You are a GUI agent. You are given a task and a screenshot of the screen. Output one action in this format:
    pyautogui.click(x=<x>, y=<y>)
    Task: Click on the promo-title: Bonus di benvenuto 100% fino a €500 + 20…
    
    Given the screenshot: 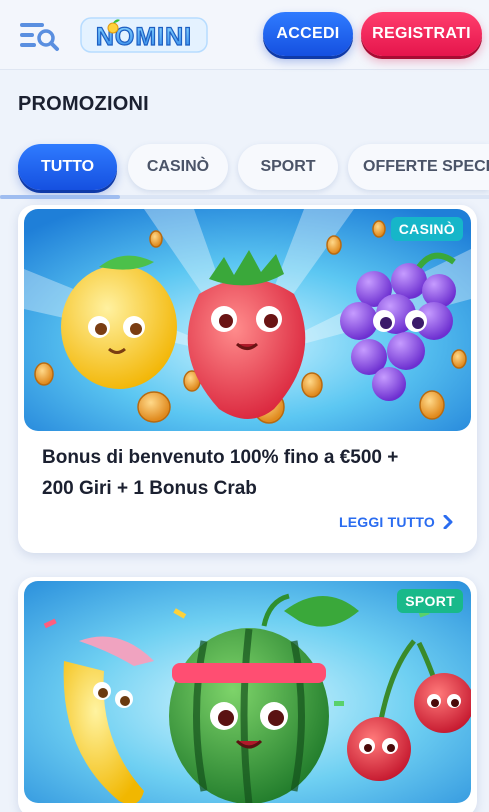 What is the action you would take?
    pyautogui.click(x=220, y=473)
    